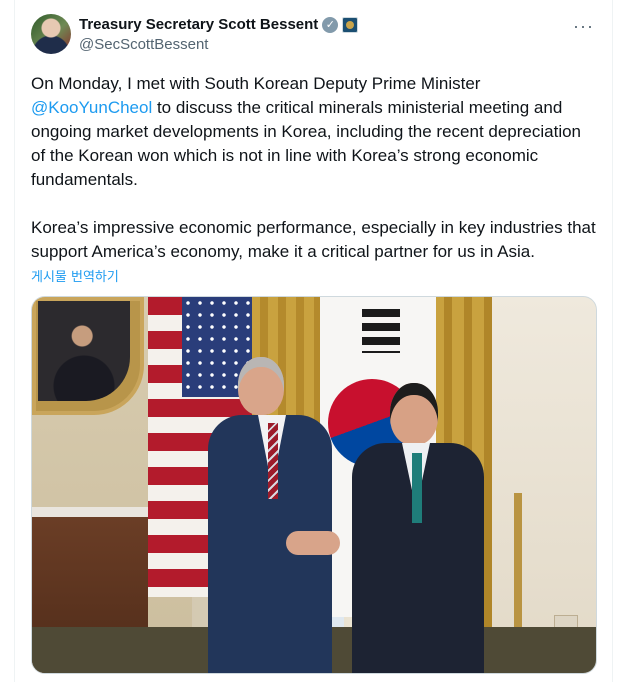 This screenshot has width=623, height=682. What do you see at coordinates (414, 414) in the screenshot?
I see `man-right-head` at bounding box center [414, 414].